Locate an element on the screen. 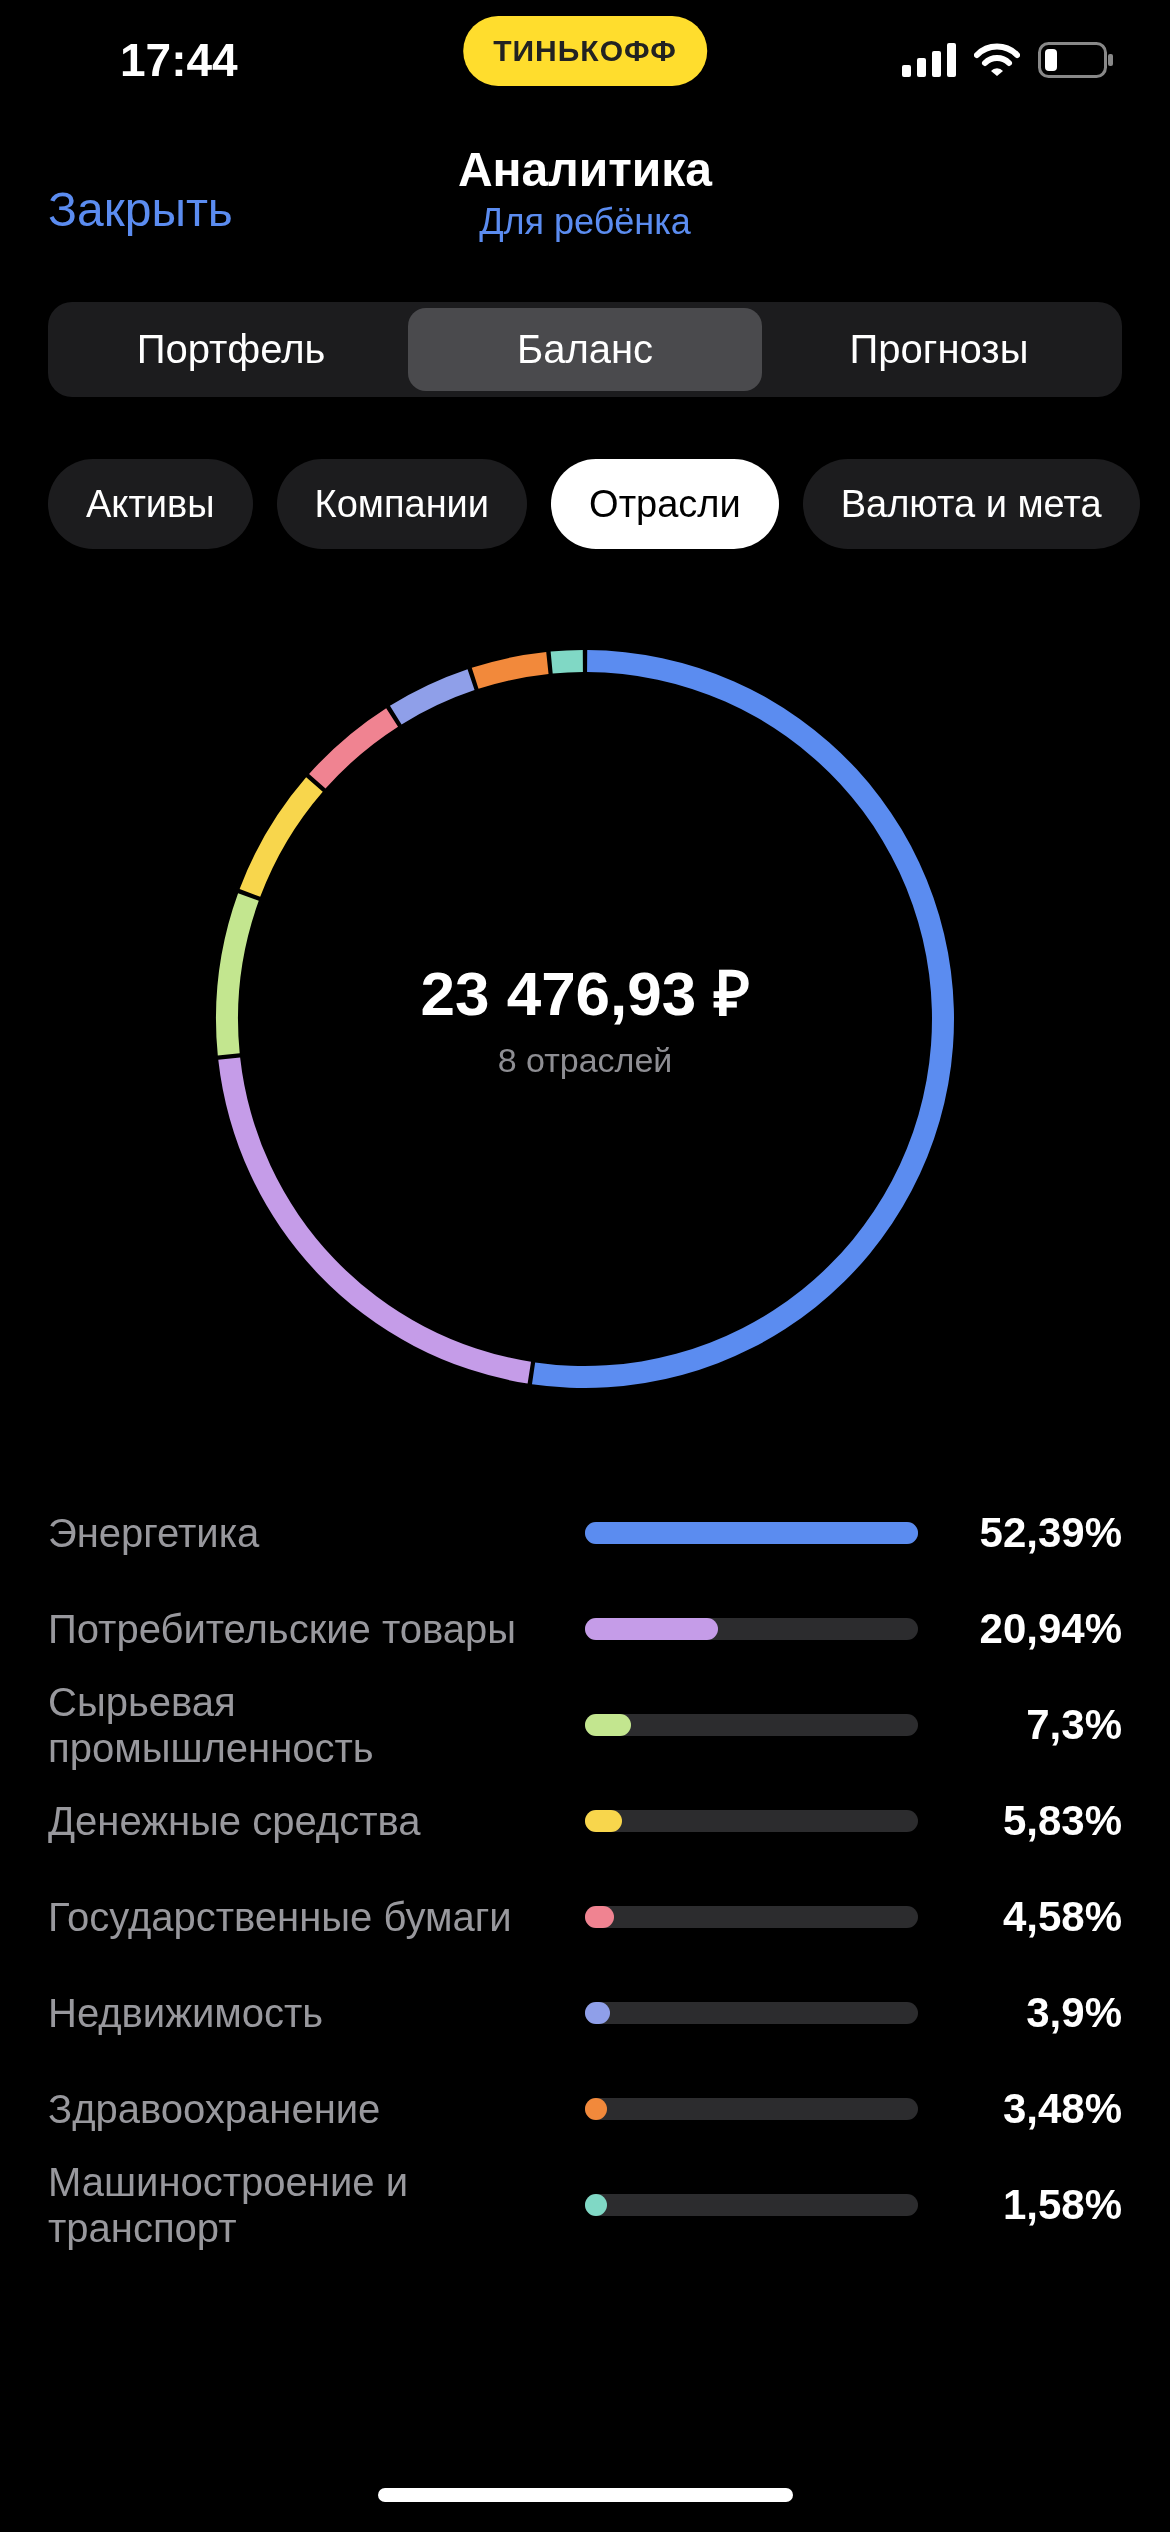  filter-chip: Компании is located at coordinates (402, 504).